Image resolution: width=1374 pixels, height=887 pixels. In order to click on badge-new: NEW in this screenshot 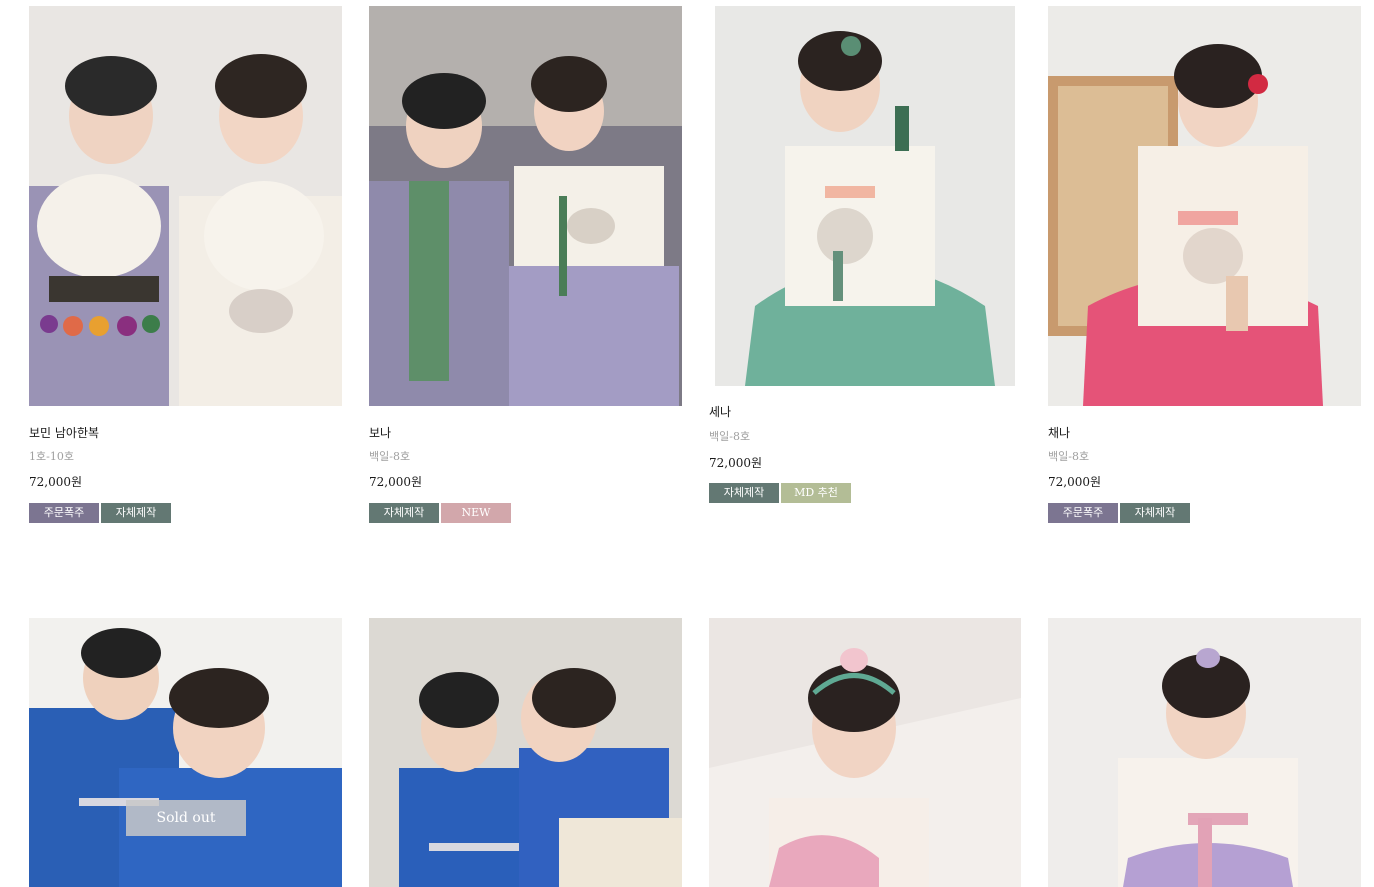, I will do `click(476, 513)`.